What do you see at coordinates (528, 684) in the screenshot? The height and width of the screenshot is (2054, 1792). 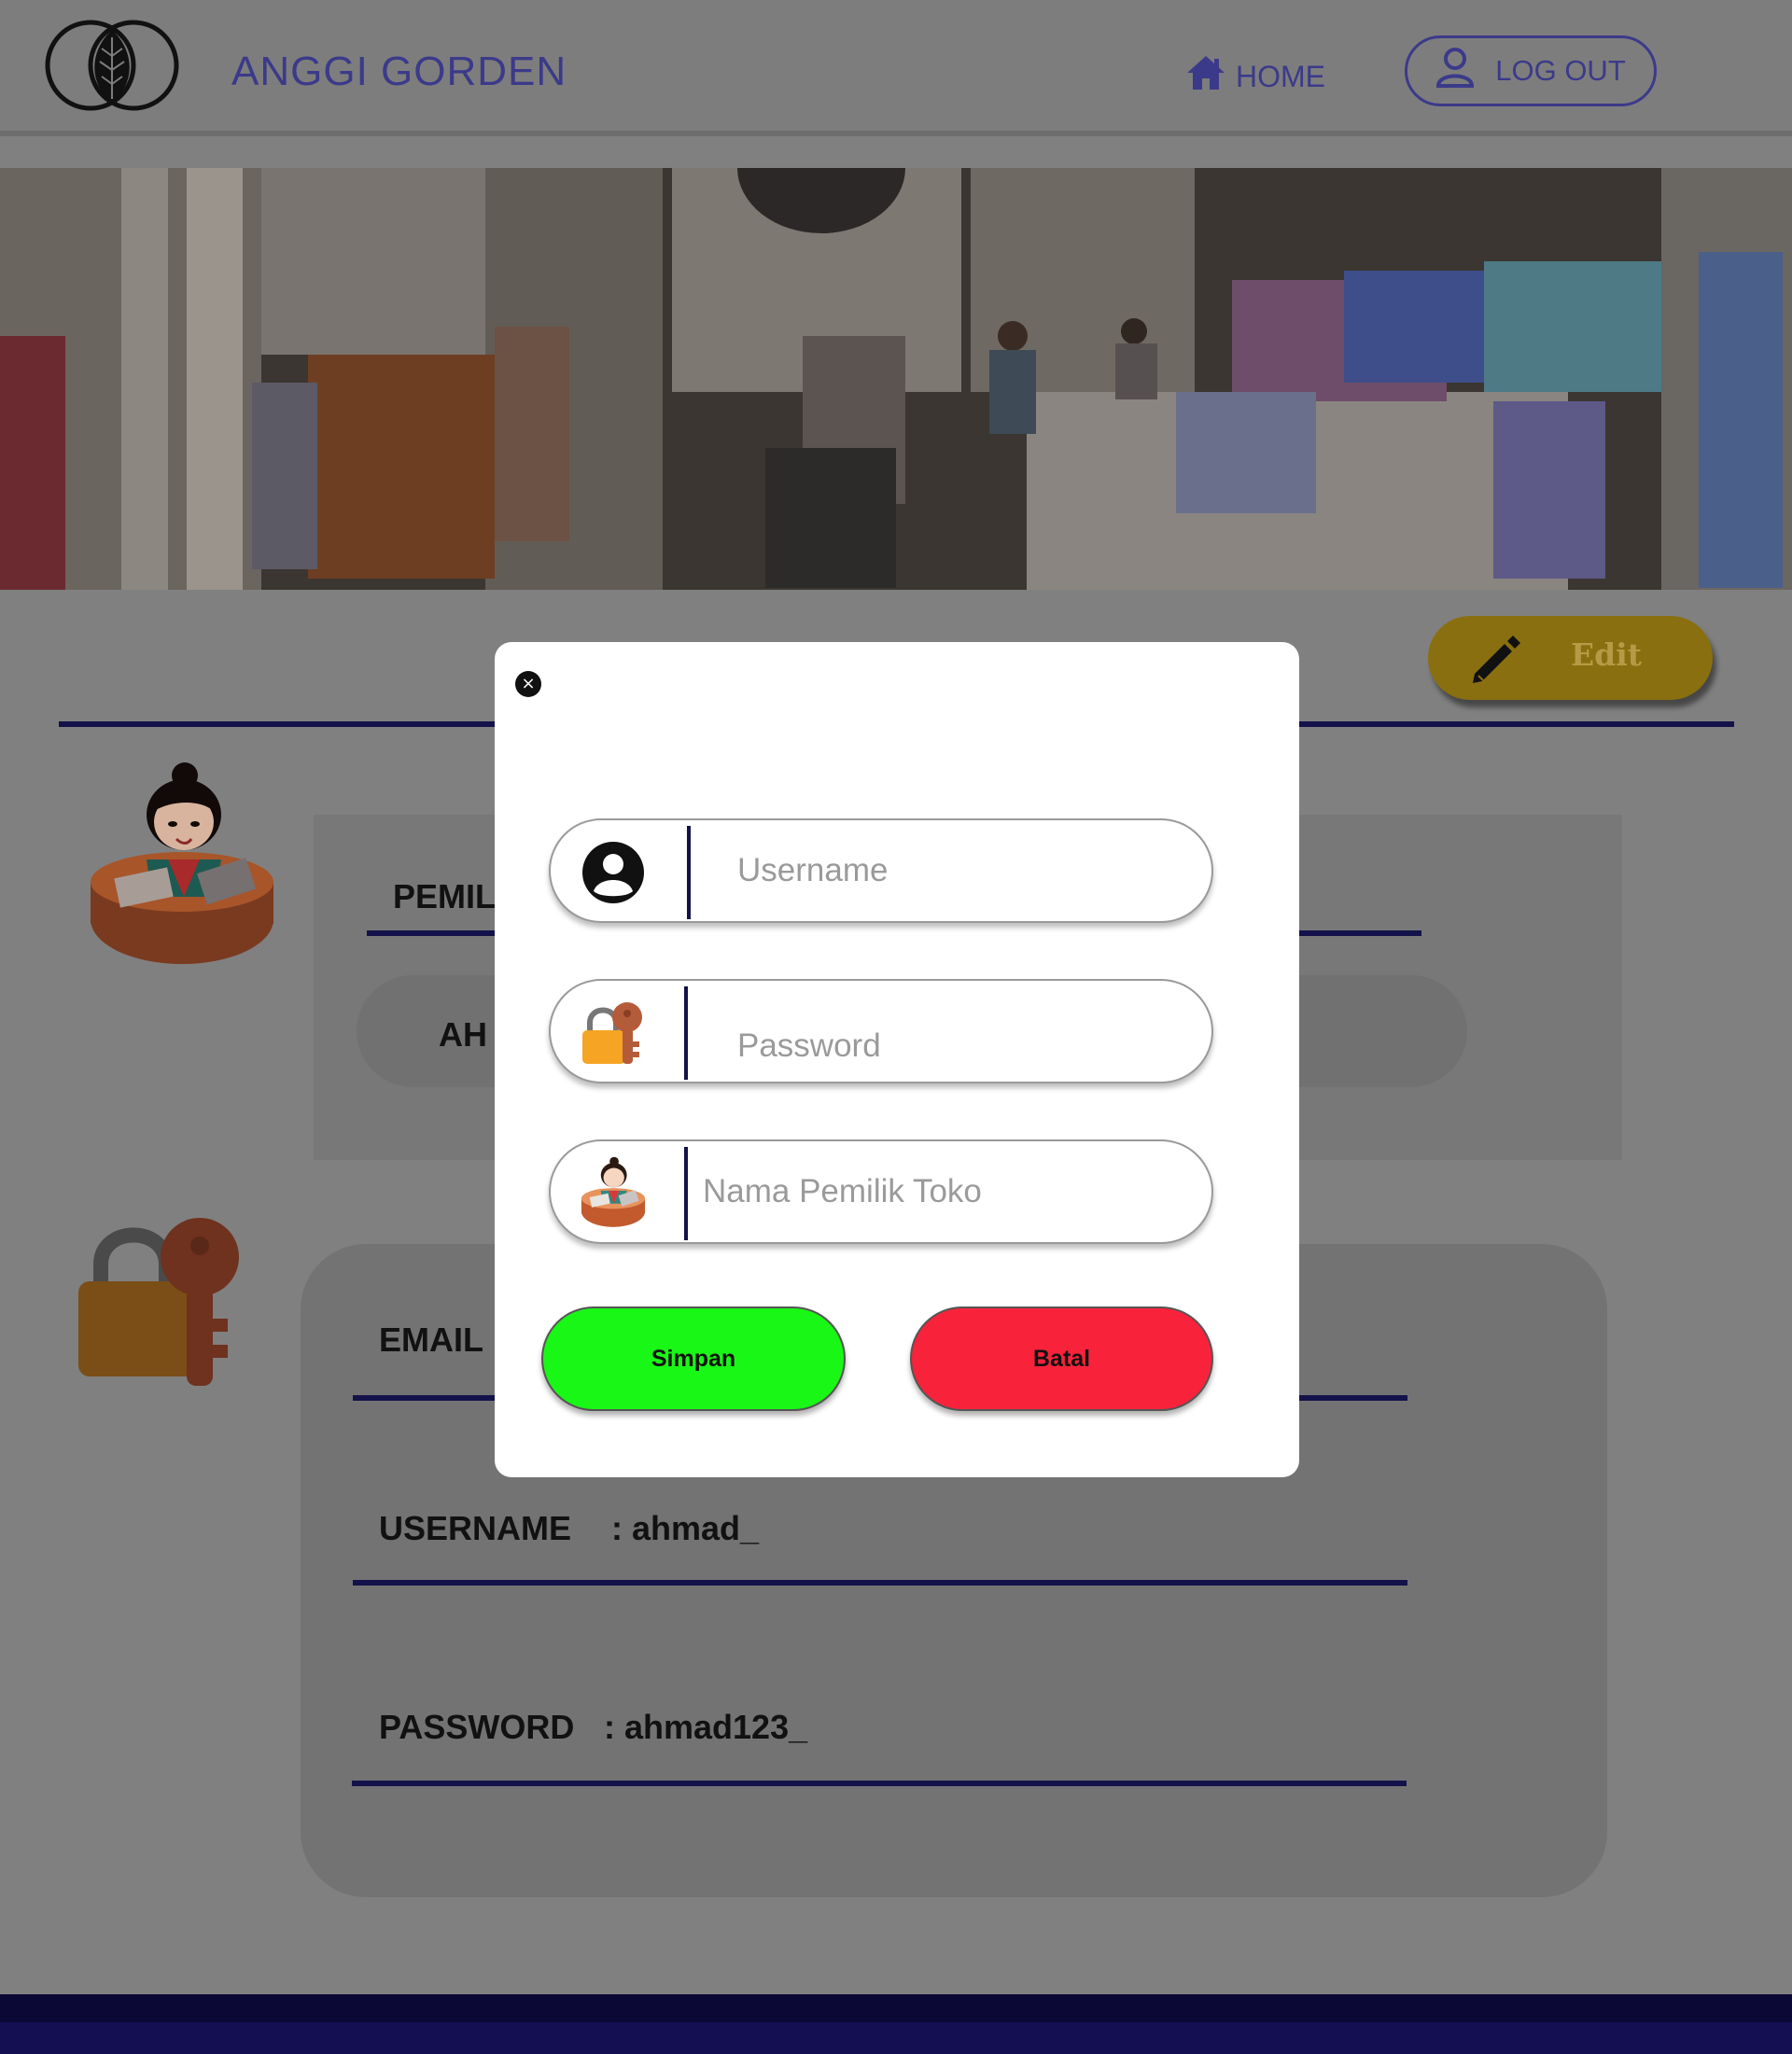 I see `close-icon: ×` at bounding box center [528, 684].